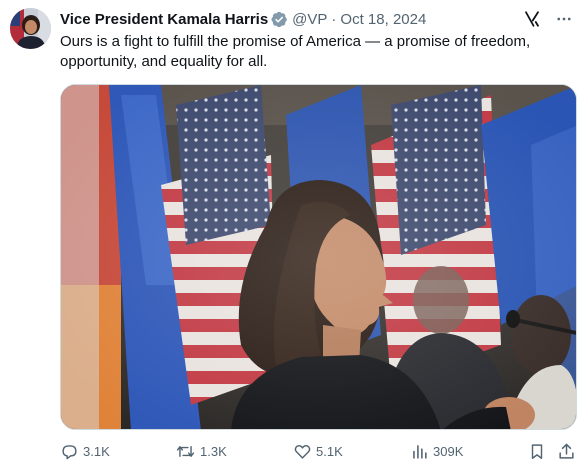 This screenshot has height=464, width=587. What do you see at coordinates (564, 19) in the screenshot?
I see `more-icon` at bounding box center [564, 19].